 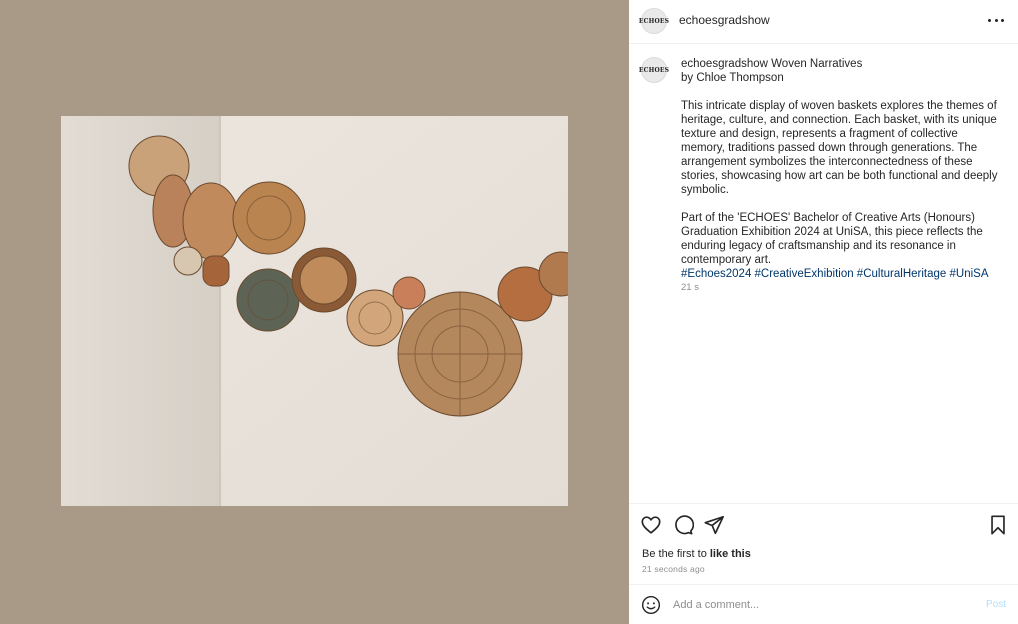 What do you see at coordinates (818, 605) in the screenshot?
I see `comment-input` at bounding box center [818, 605].